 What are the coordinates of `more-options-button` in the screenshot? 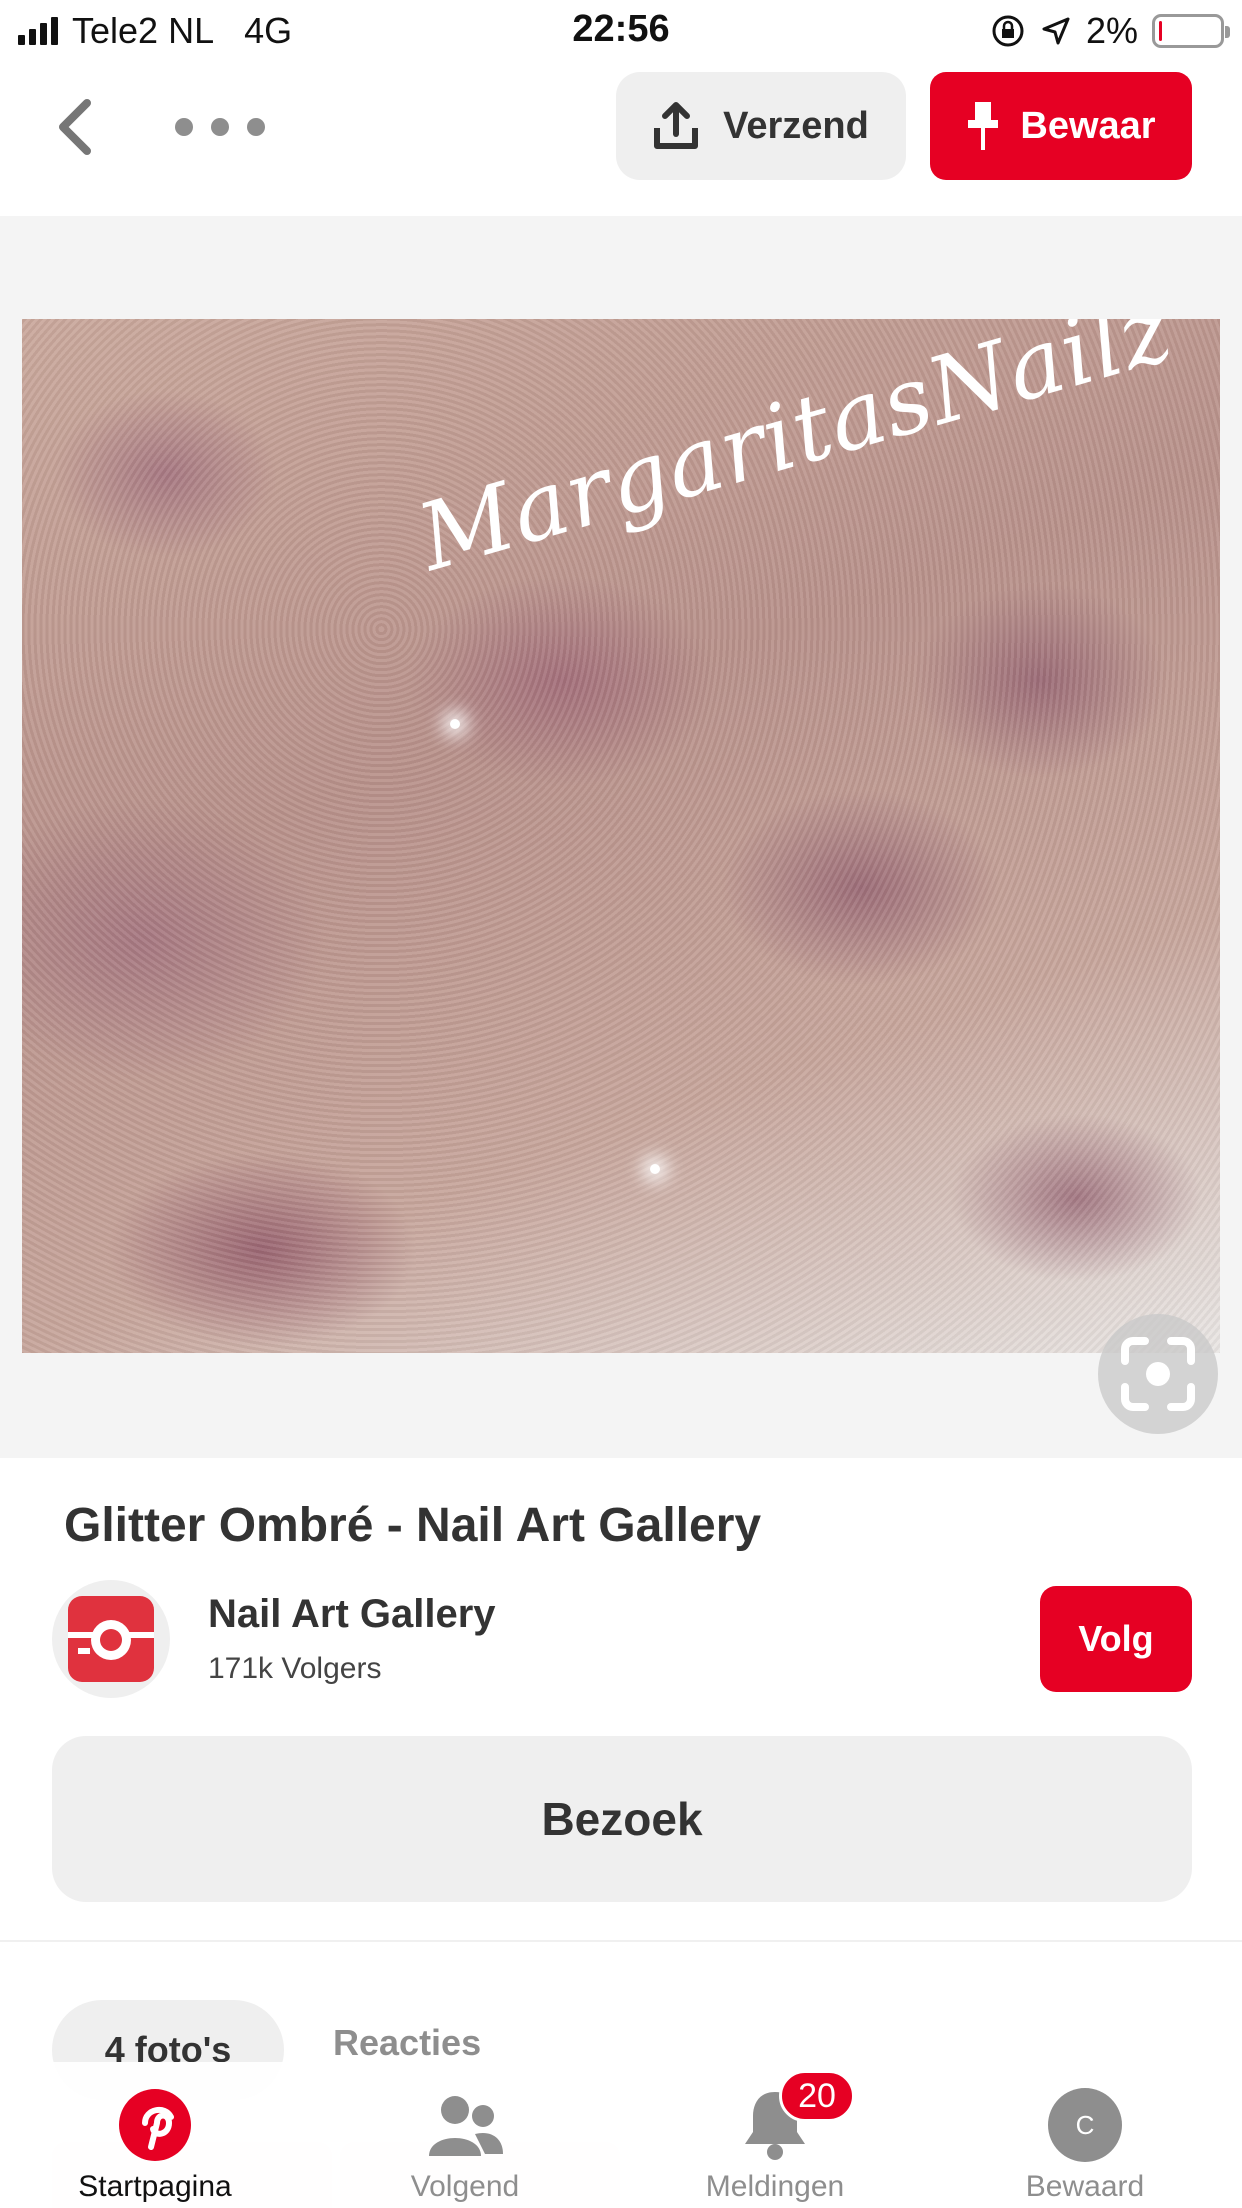 It's located at (220, 127).